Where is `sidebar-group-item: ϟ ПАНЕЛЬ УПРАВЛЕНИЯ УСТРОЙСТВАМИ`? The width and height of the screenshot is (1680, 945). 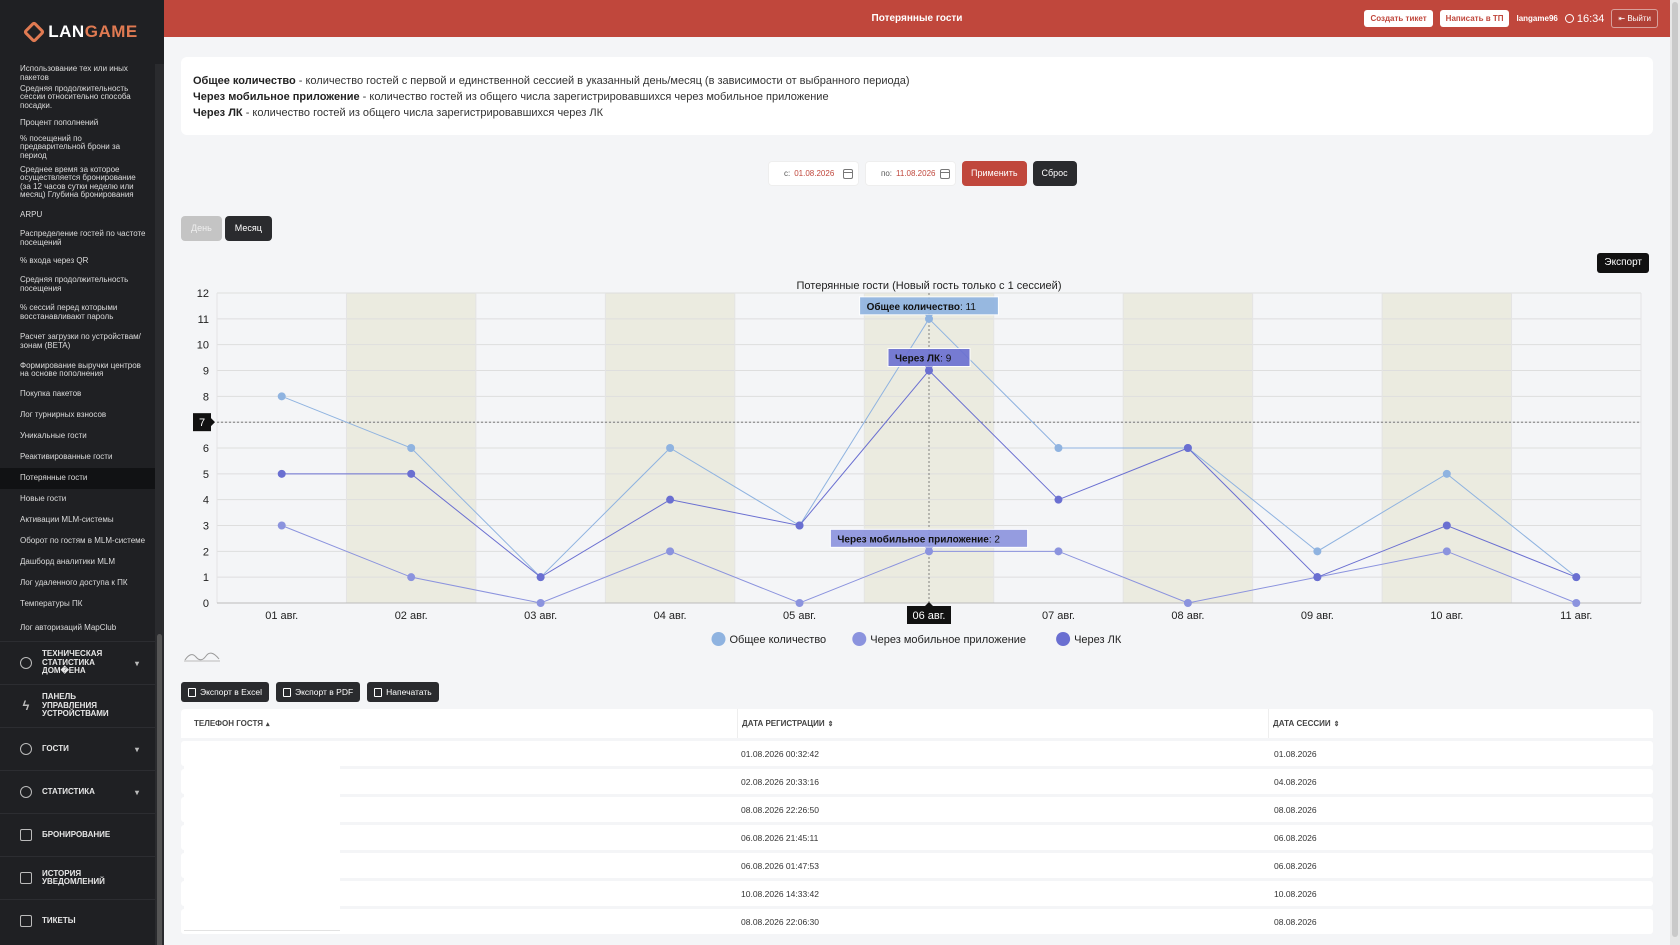
sidebar-group-item: ϟ ПАНЕЛЬ УПРАВЛЕНИЯ УСТРОЙСТВАМИ is located at coordinates (77, 705).